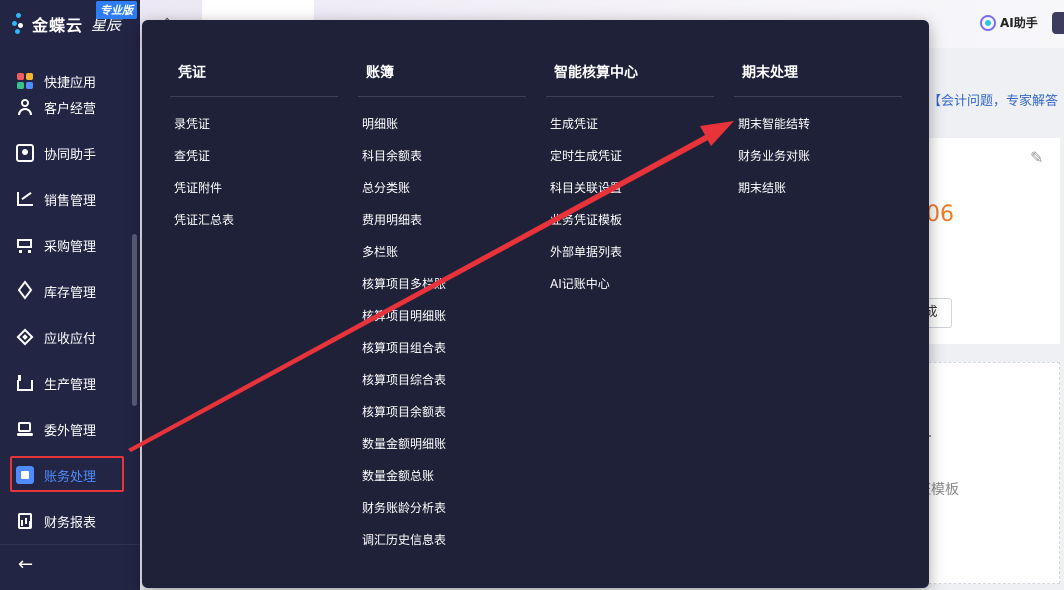 This screenshot has height=590, width=1064. I want to click on sidebar-item-purchase: 采购管理, so click(66, 245).